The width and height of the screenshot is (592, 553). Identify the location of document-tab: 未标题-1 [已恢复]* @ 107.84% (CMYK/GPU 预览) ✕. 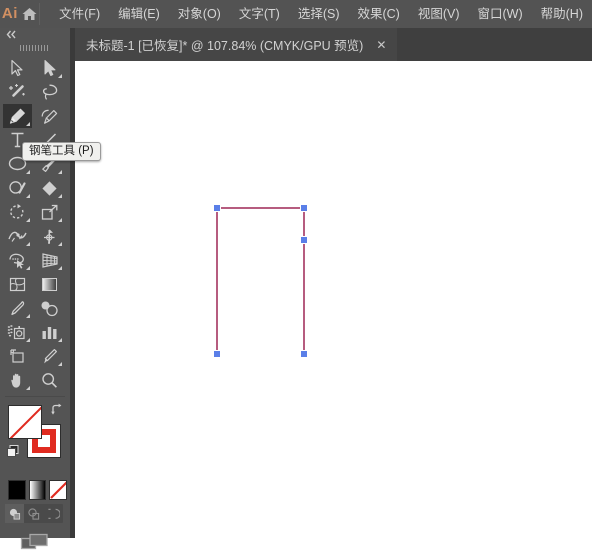
(236, 44).